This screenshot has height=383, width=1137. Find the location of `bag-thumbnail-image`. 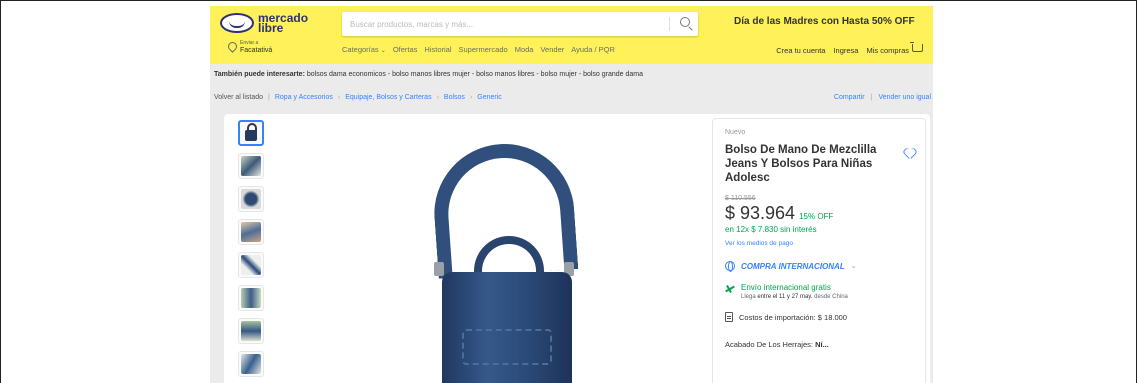

bag-thumbnail-image is located at coordinates (251, 132).